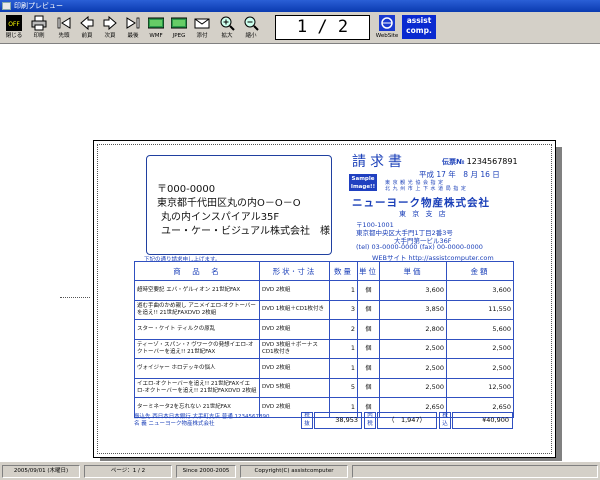  What do you see at coordinates (370, 420) in the screenshot?
I see `tax-label: 内税` at bounding box center [370, 420].